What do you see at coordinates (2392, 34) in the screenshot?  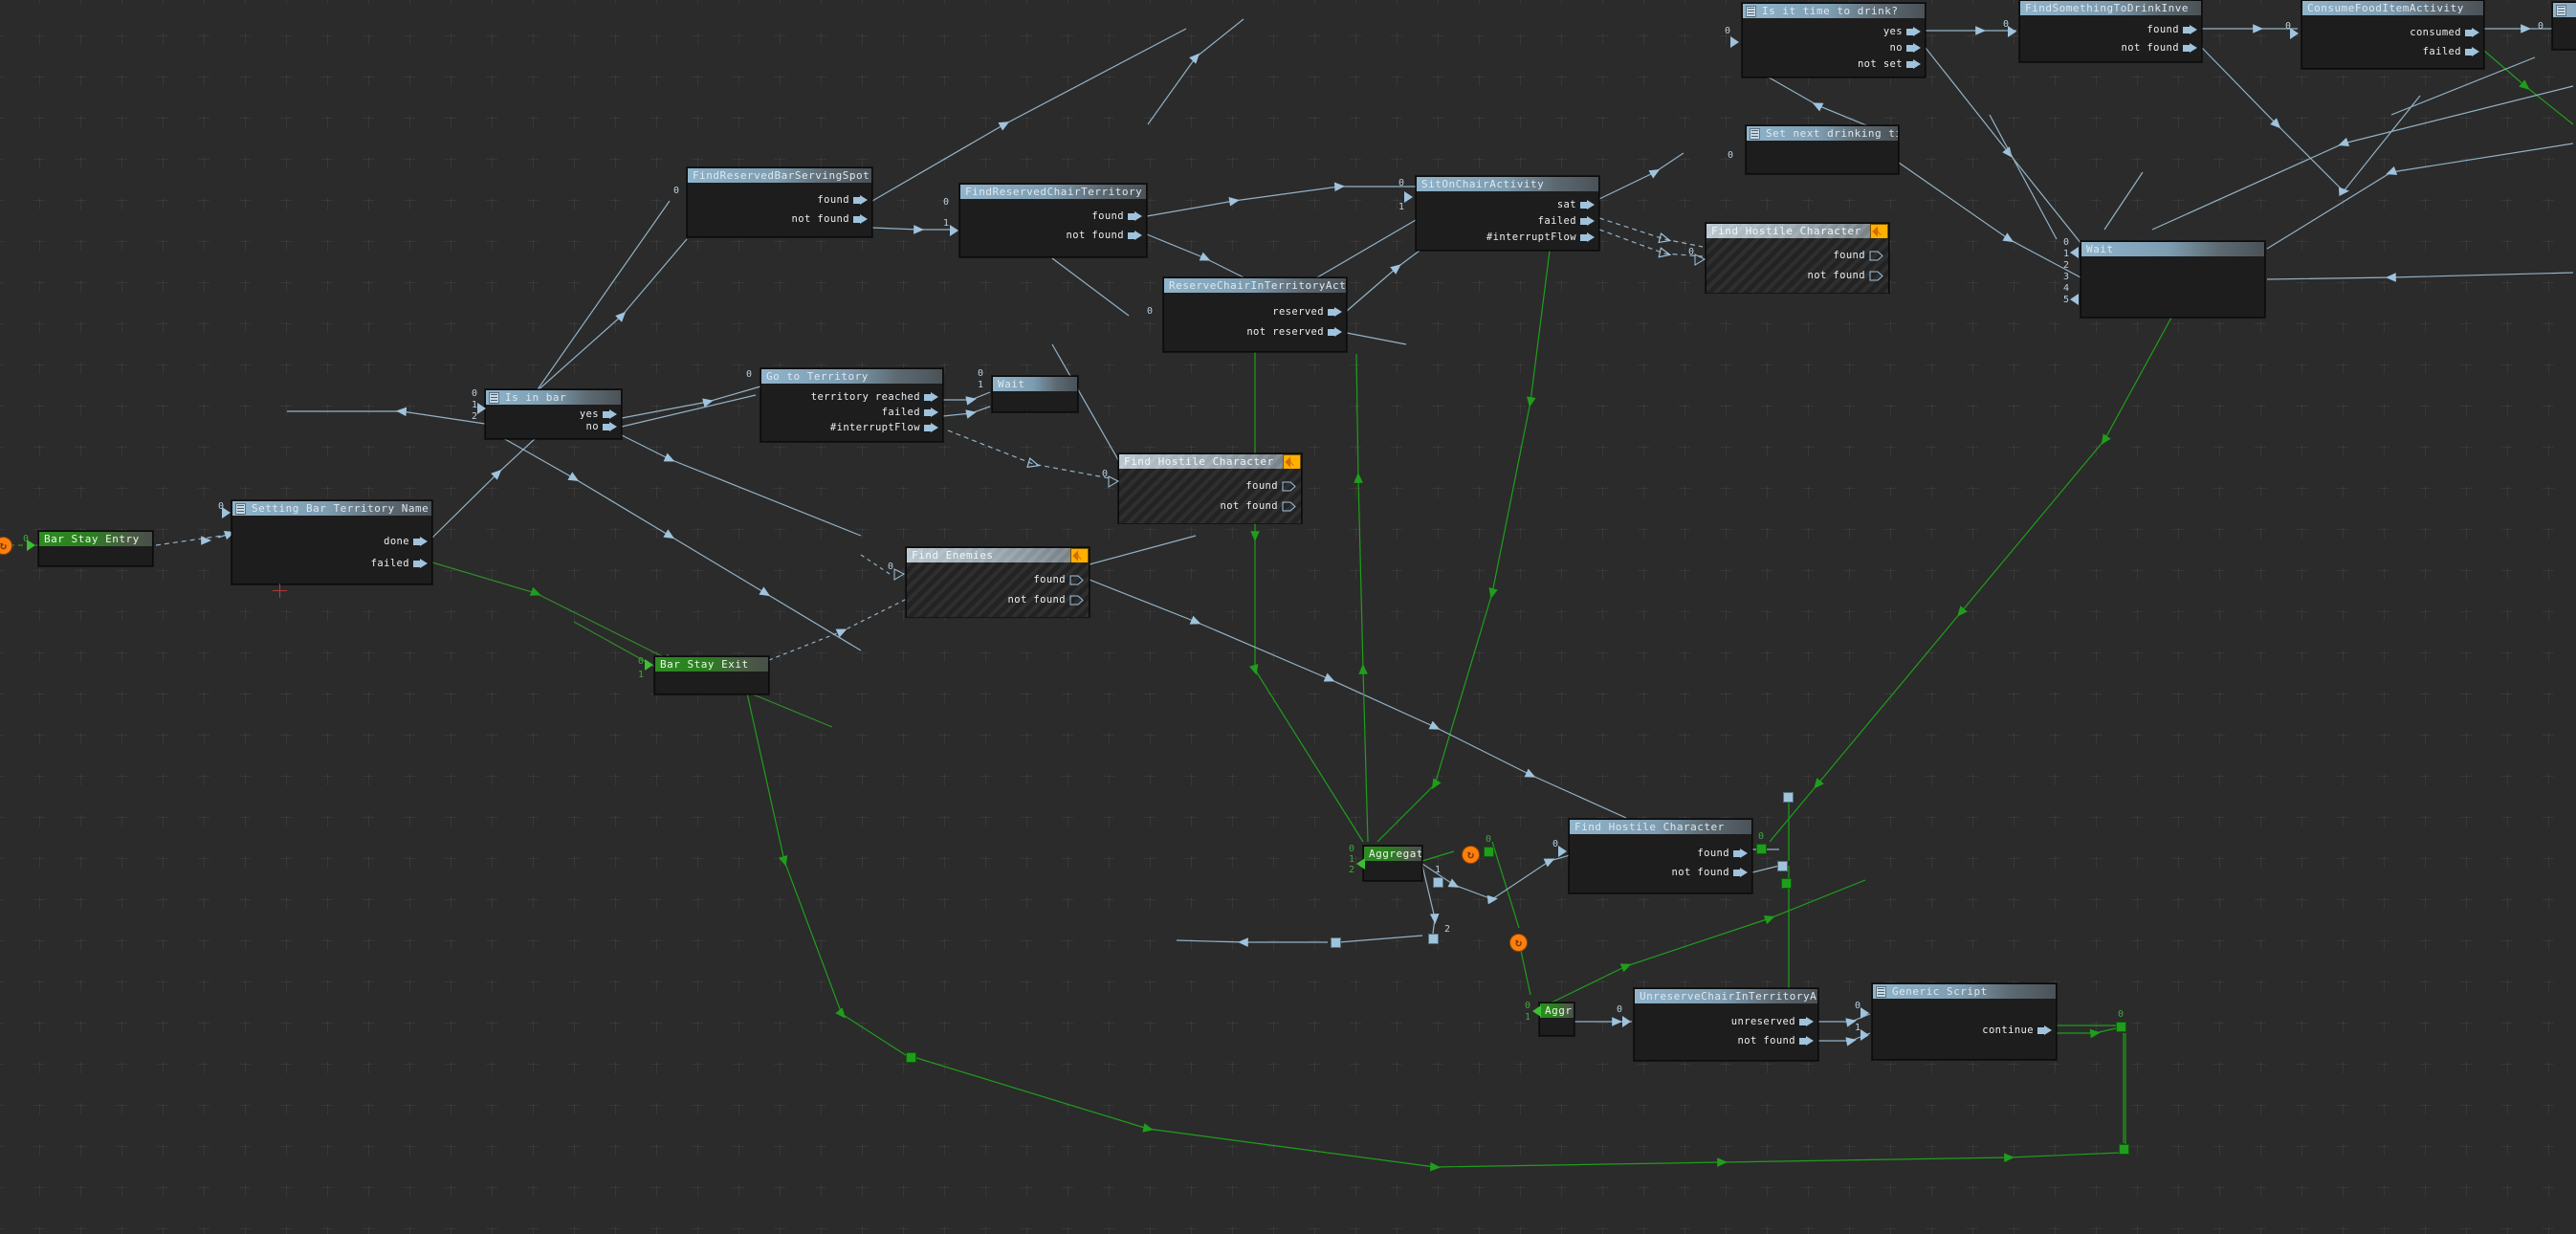 I see `node-consume-food-item-activity: ConsumeFoodItemActivity consumed failed` at bounding box center [2392, 34].